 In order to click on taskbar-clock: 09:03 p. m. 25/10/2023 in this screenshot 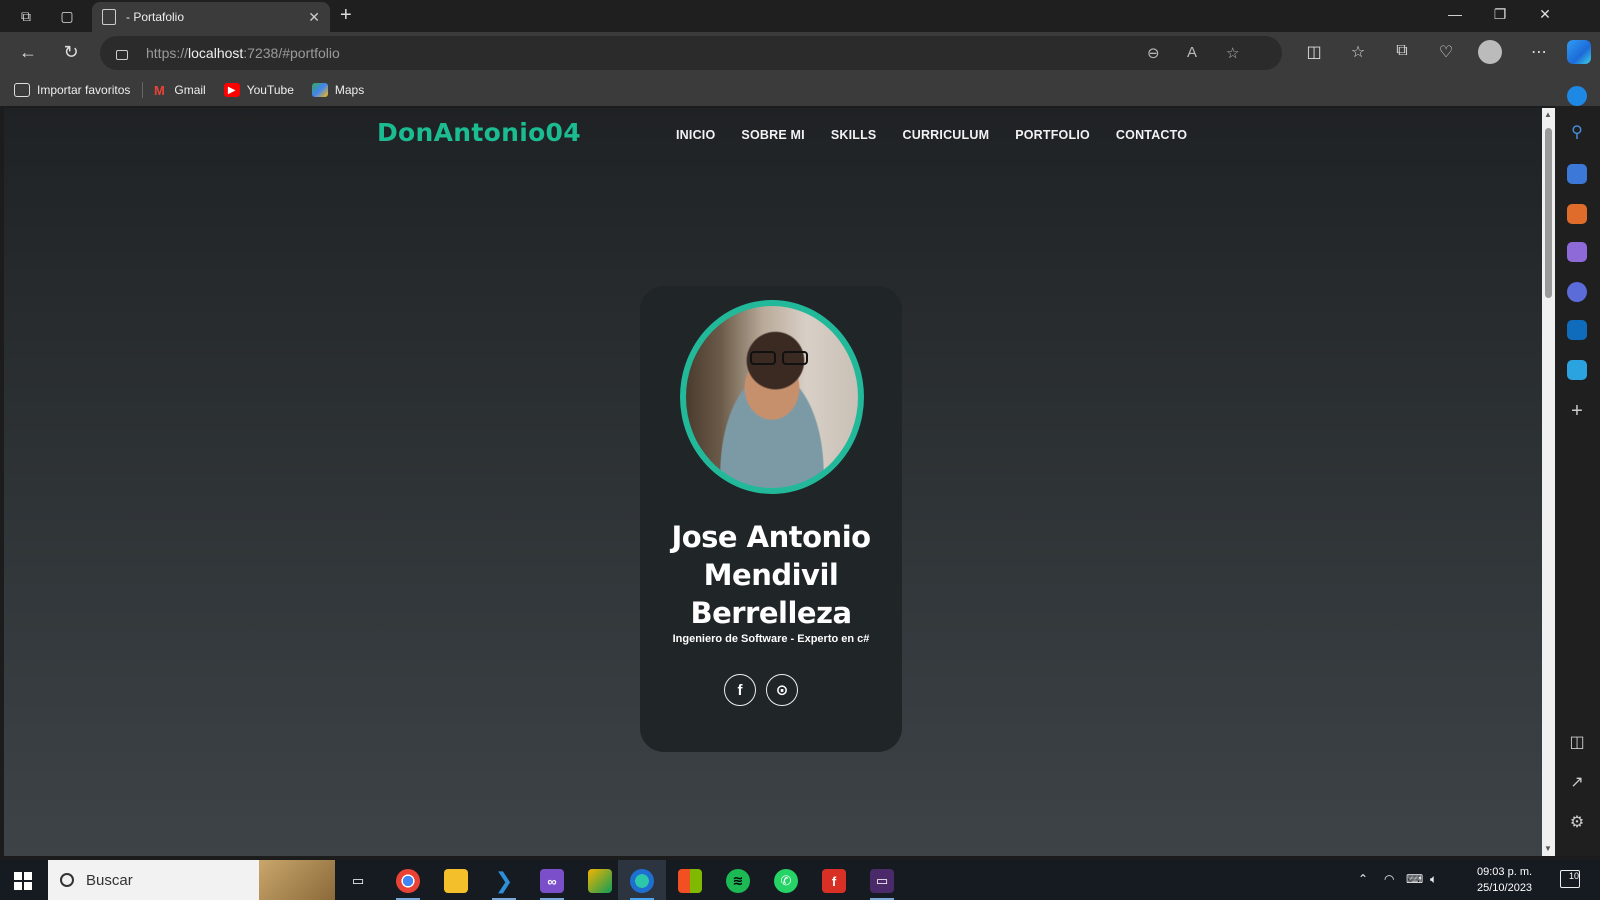, I will do `click(1504, 880)`.